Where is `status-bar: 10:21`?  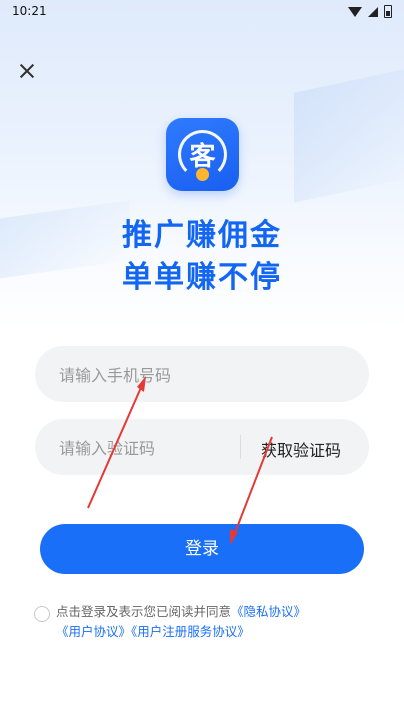 status-bar: 10:21 is located at coordinates (202, 12).